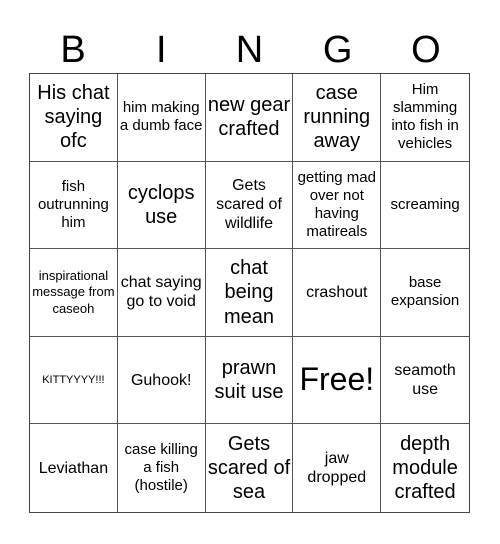  What do you see at coordinates (249, 118) in the screenshot?
I see `bingo-cell: new gear crafted` at bounding box center [249, 118].